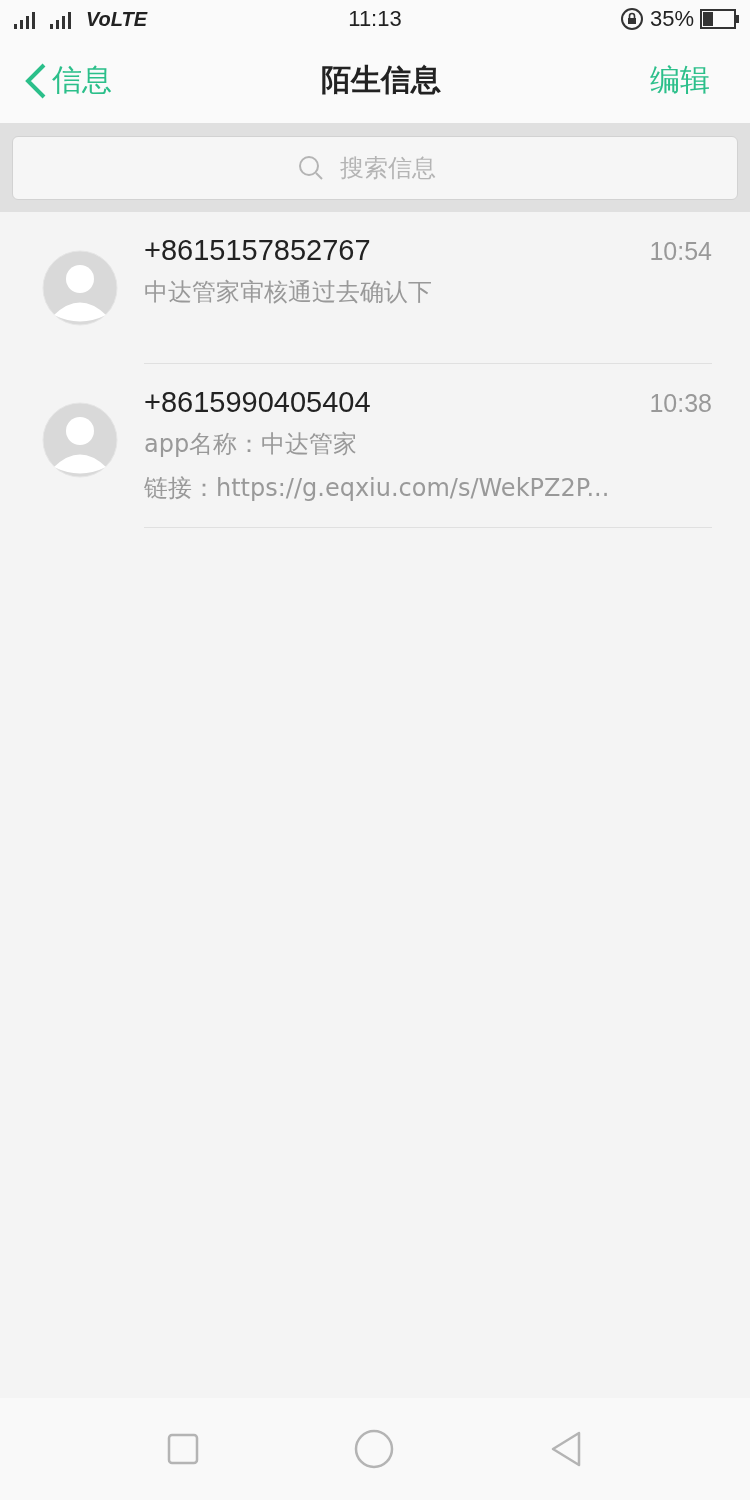 The width and height of the screenshot is (750, 1500). What do you see at coordinates (671, 19) in the screenshot?
I see `battery-percent: 35%` at bounding box center [671, 19].